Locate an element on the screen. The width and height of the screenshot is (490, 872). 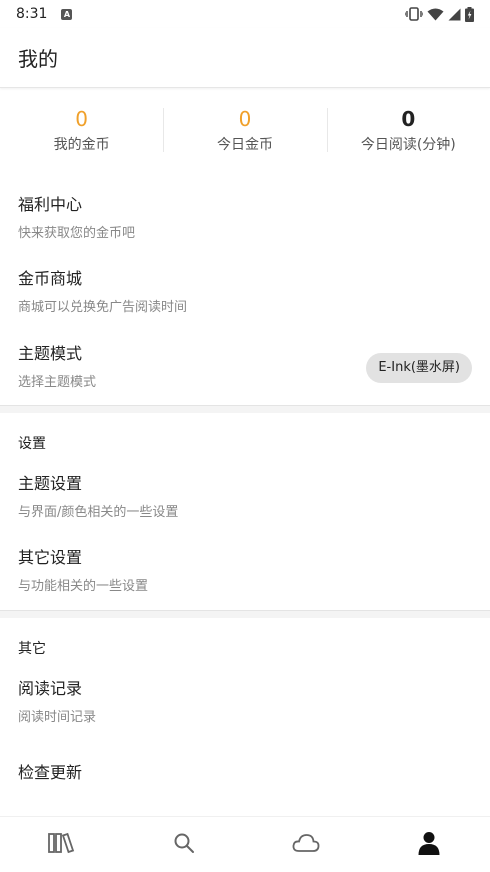
bookshelf-icon is located at coordinates (61, 845).